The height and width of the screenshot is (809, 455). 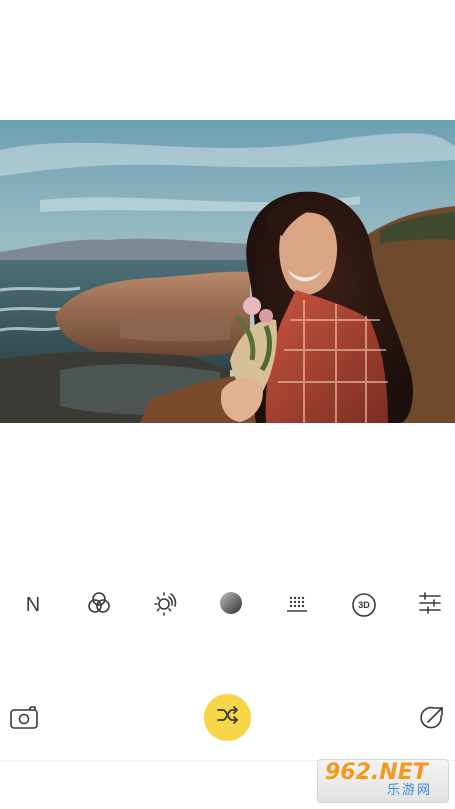 I want to click on watermark-logo: 962.NET 乐游网, so click(x=383, y=781).